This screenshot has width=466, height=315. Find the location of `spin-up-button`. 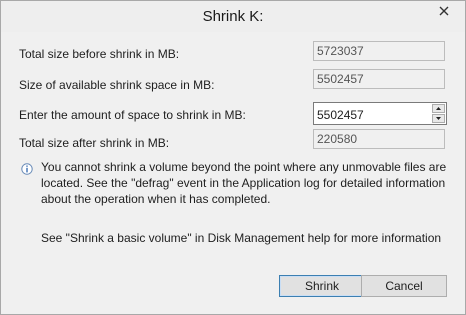

spin-up-button is located at coordinates (438, 108).